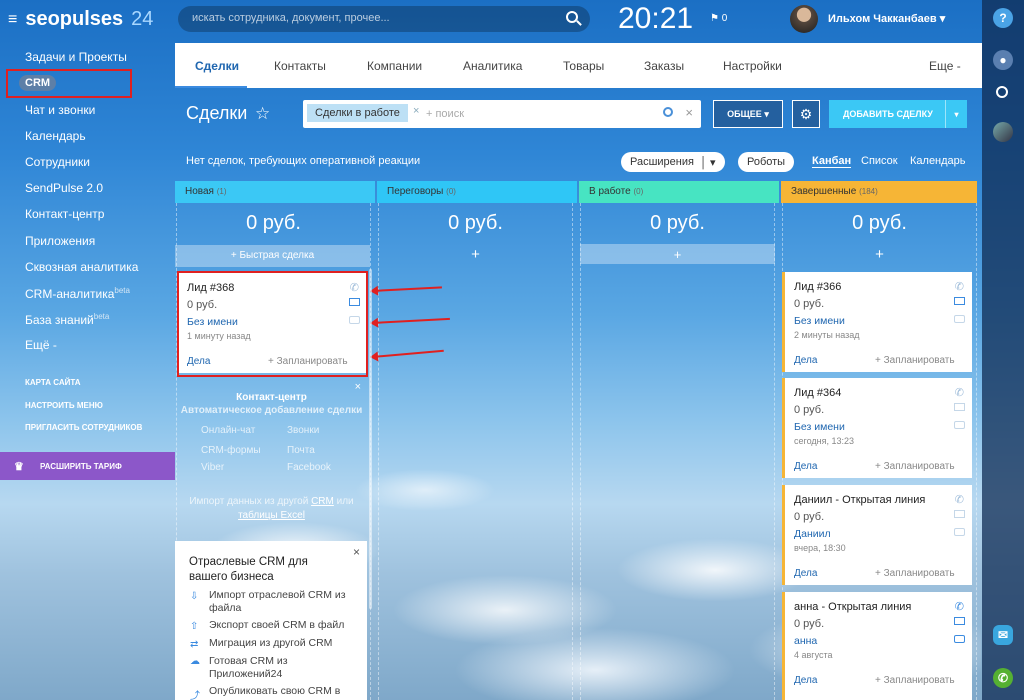  Describe the element at coordinates (64, 188) in the screenshot. I see `sidebar-item-sendpulse: SendPulse 2.0` at that location.